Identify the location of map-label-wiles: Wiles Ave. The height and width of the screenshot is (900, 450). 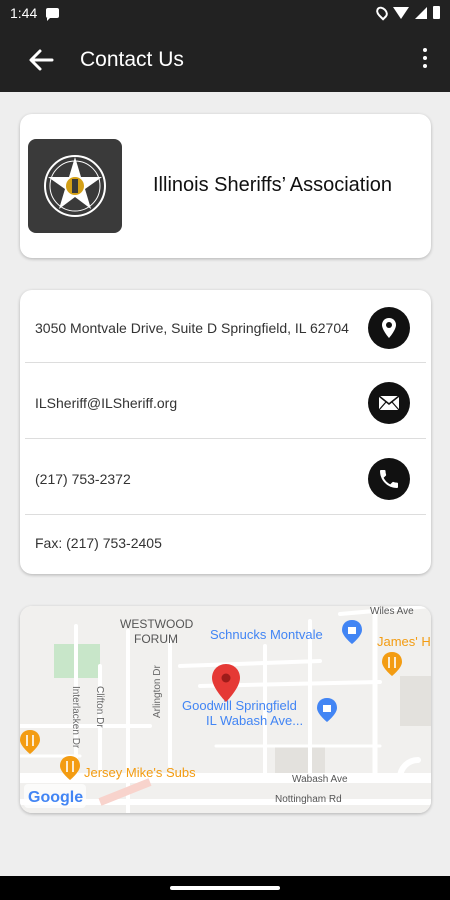
(392, 611).